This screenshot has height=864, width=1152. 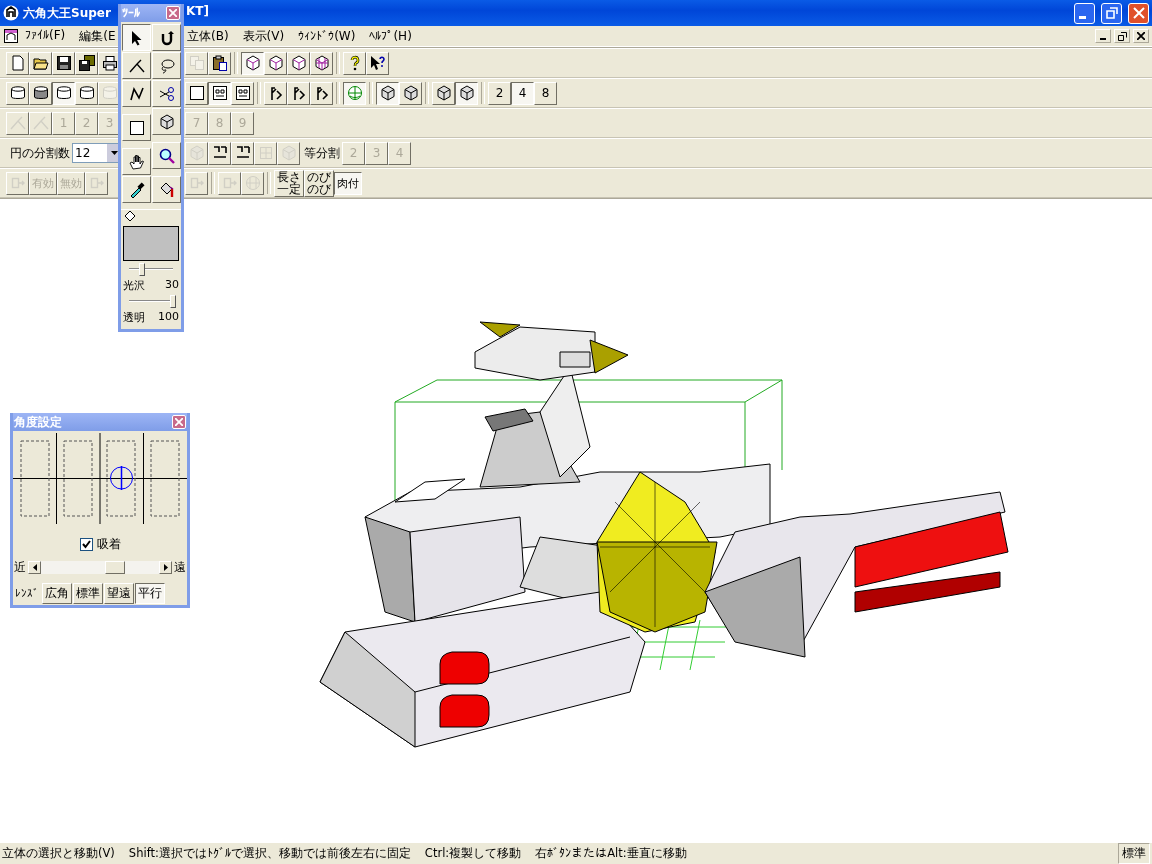 I want to click on save-all-icon, so click(x=86, y=63).